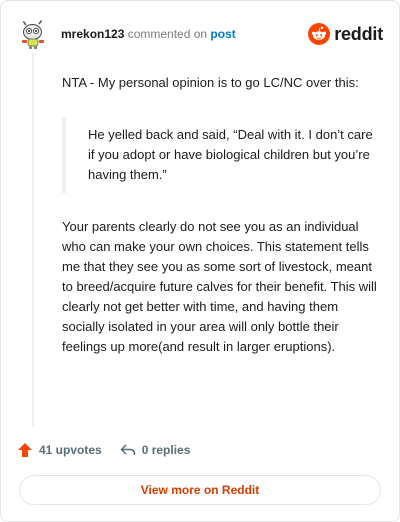 This screenshot has height=522, width=400. What do you see at coordinates (70, 450) in the screenshot?
I see `upvote-count: 41 upvotes` at bounding box center [70, 450].